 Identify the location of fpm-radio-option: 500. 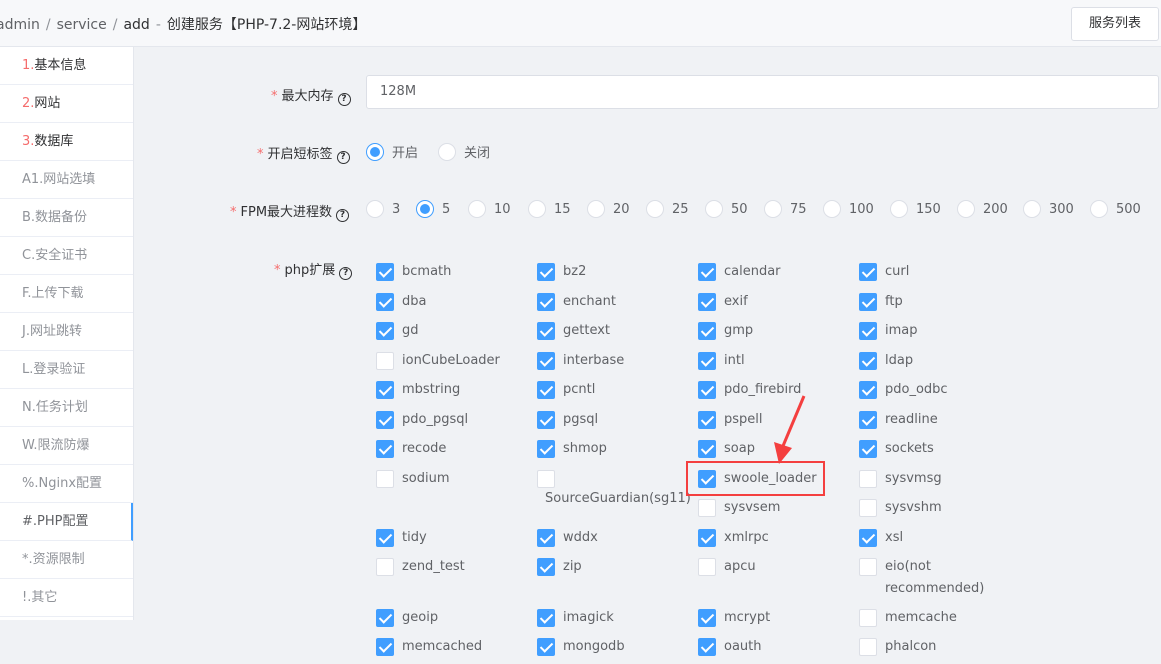
(1115, 209).